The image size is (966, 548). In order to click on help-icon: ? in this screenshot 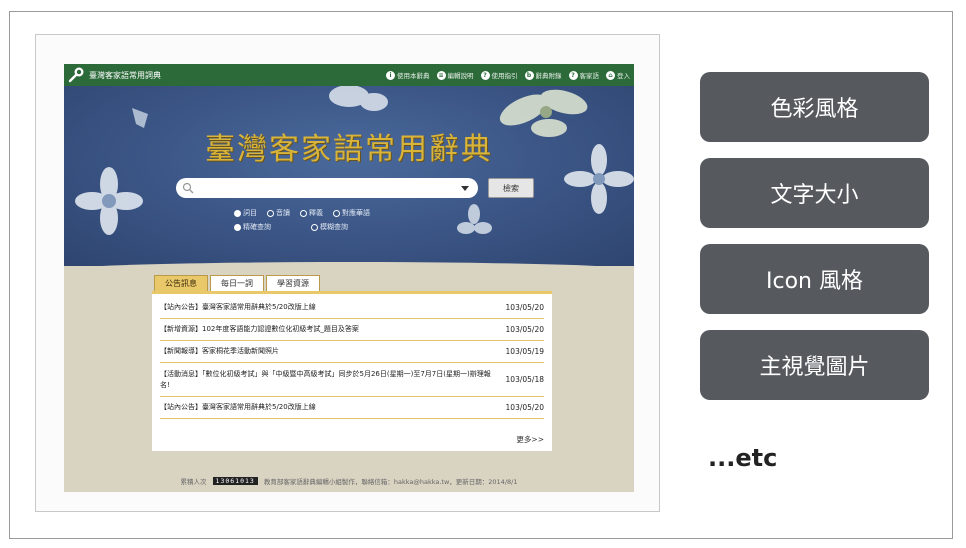, I will do `click(485, 75)`.